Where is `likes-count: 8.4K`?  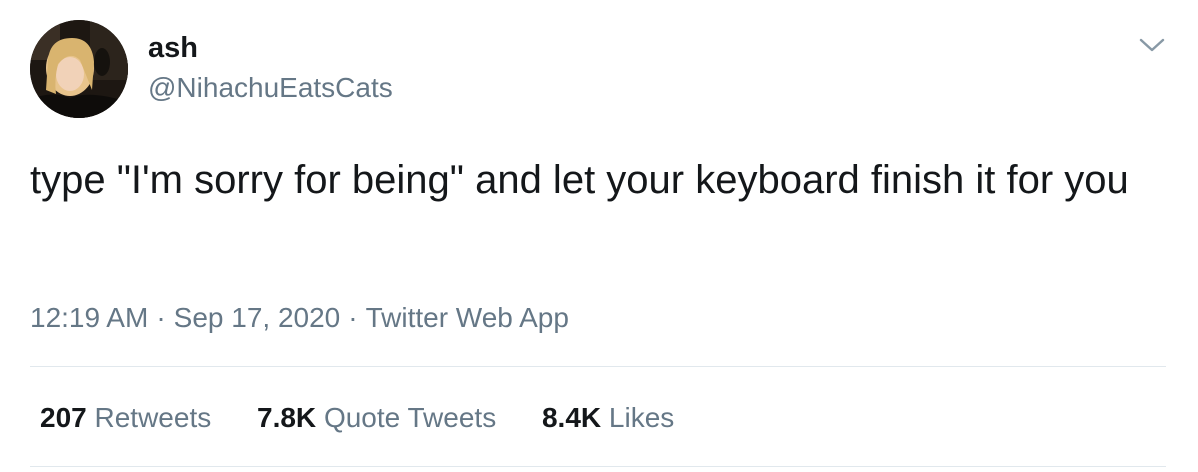
likes-count: 8.4K is located at coordinates (571, 417).